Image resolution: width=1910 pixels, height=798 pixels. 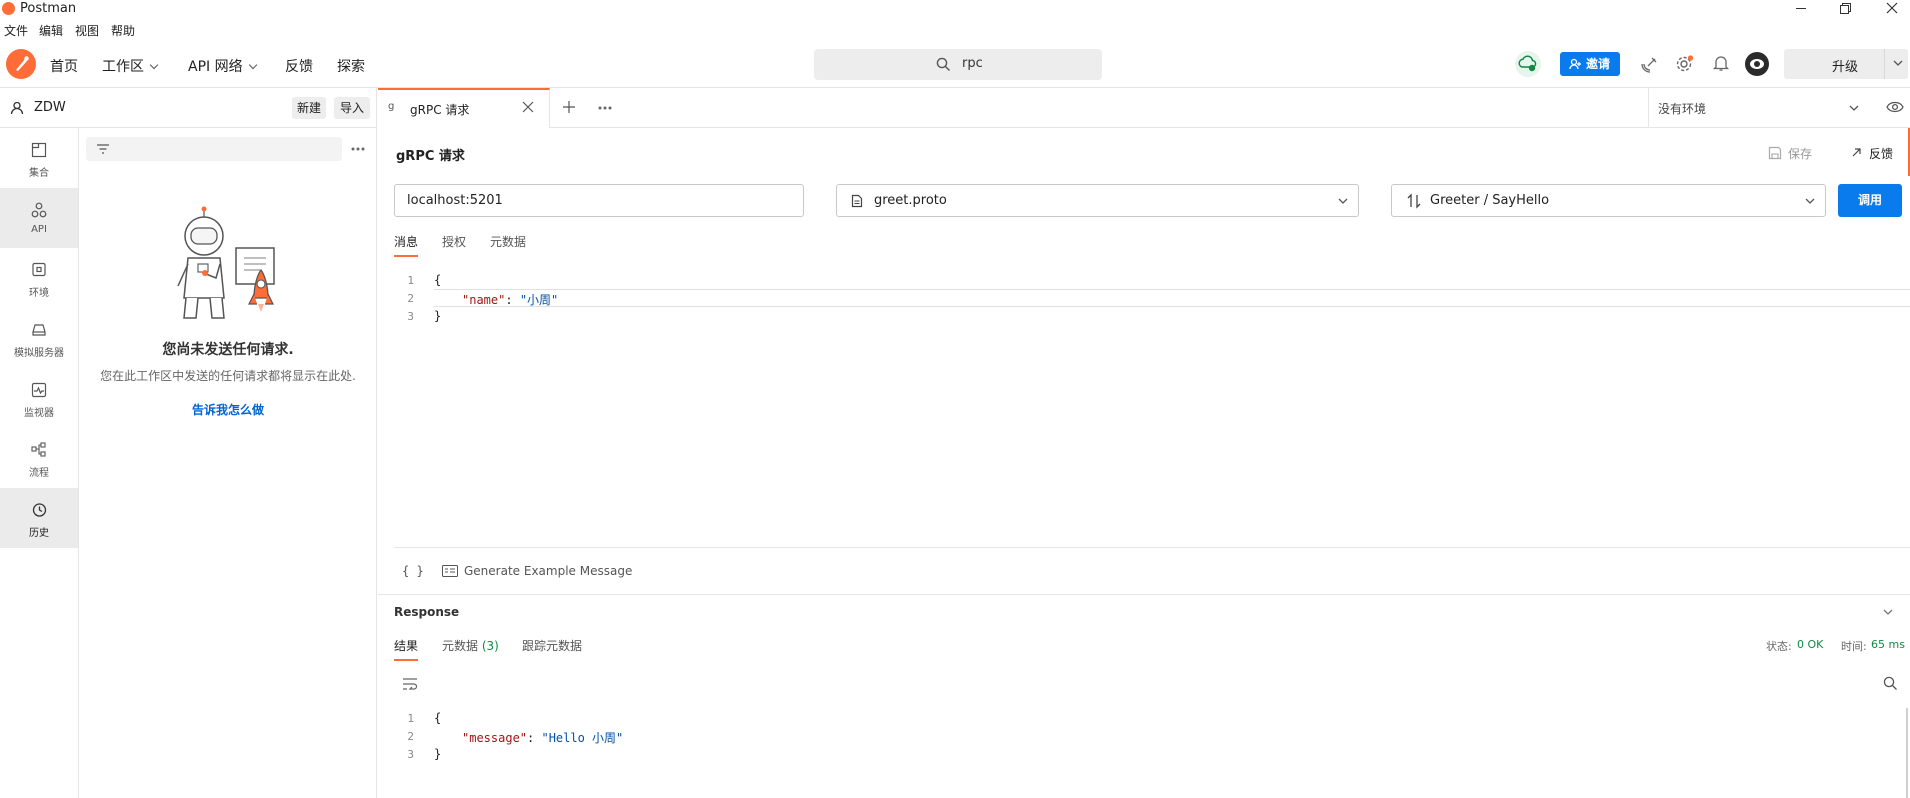 What do you see at coordinates (1775, 153) in the screenshot?
I see `save-icon` at bounding box center [1775, 153].